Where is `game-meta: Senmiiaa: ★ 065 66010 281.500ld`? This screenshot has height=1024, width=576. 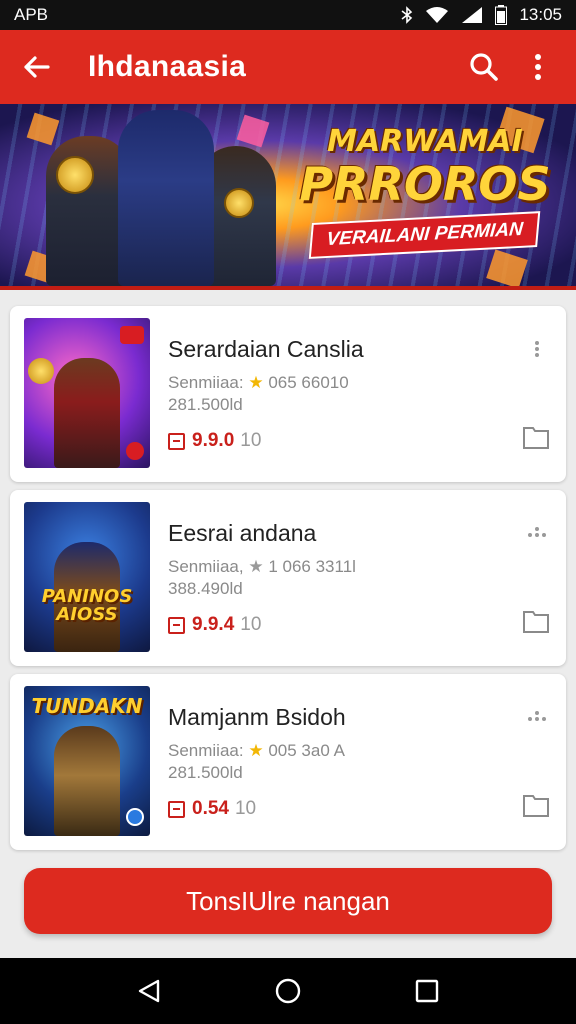 game-meta: Senmiiaa: ★ 065 66010 281.500ld is located at coordinates (258, 394).